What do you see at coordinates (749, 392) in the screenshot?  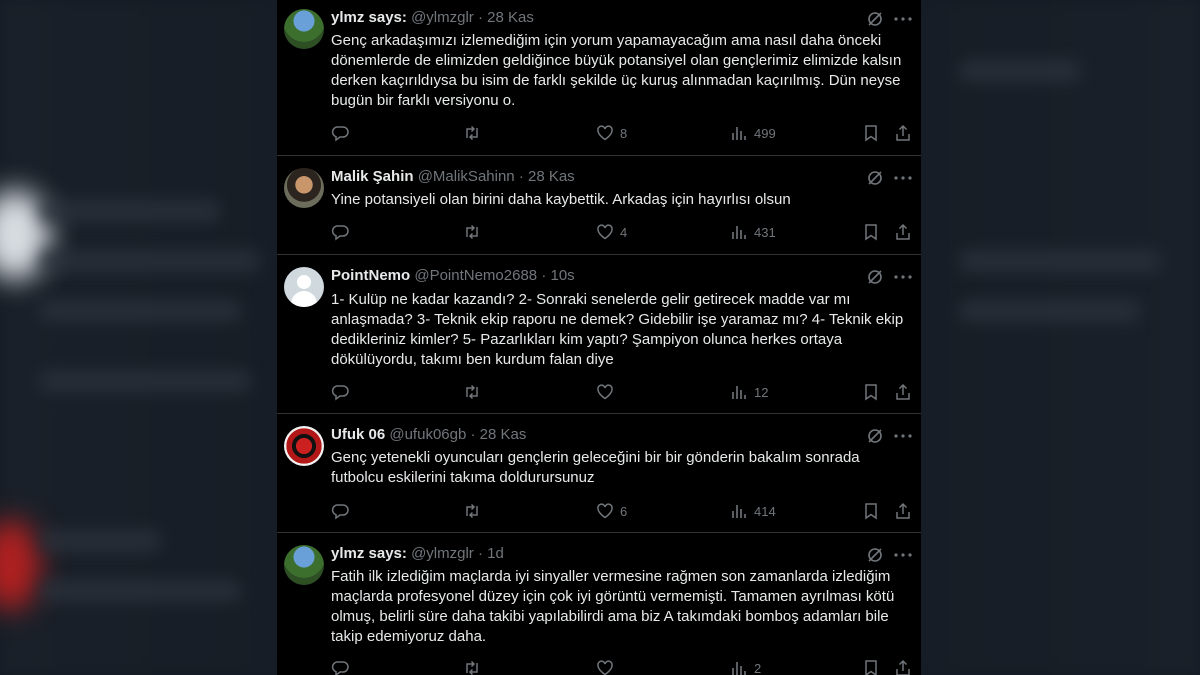 I see `views-button: 12` at bounding box center [749, 392].